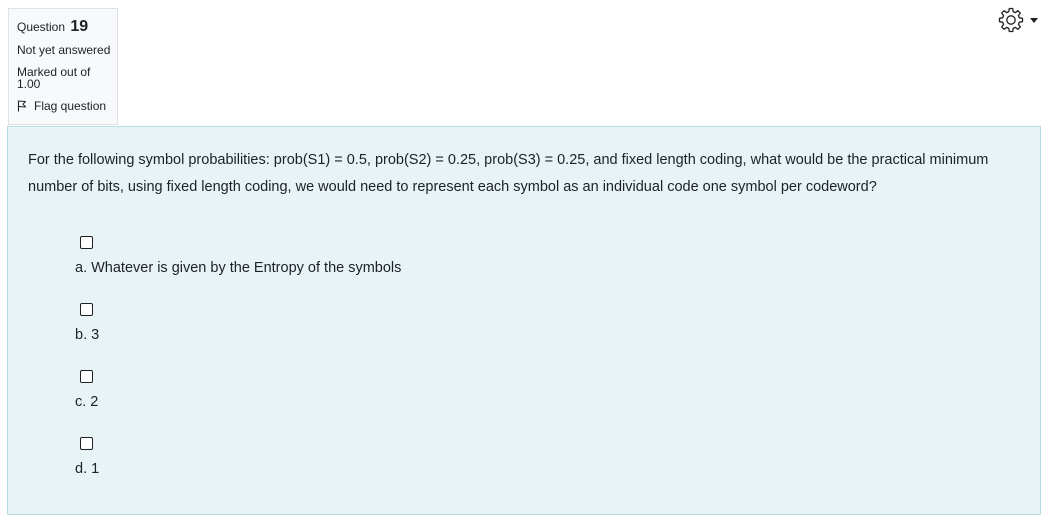  I want to click on answer-option-c: c. 2, so click(537, 390).